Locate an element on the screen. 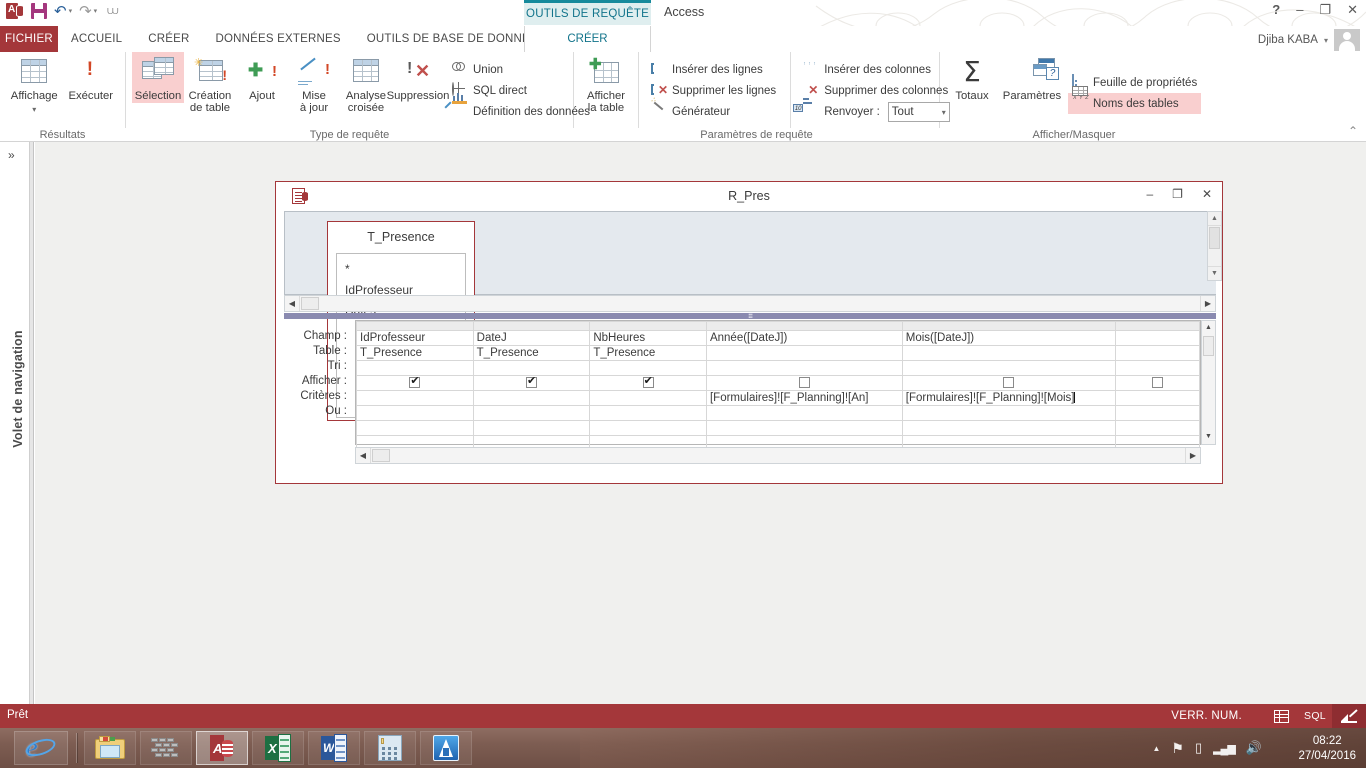 The width and height of the screenshot is (1366, 768). button-sql-direct: SQL direct is located at coordinates (521, 91).